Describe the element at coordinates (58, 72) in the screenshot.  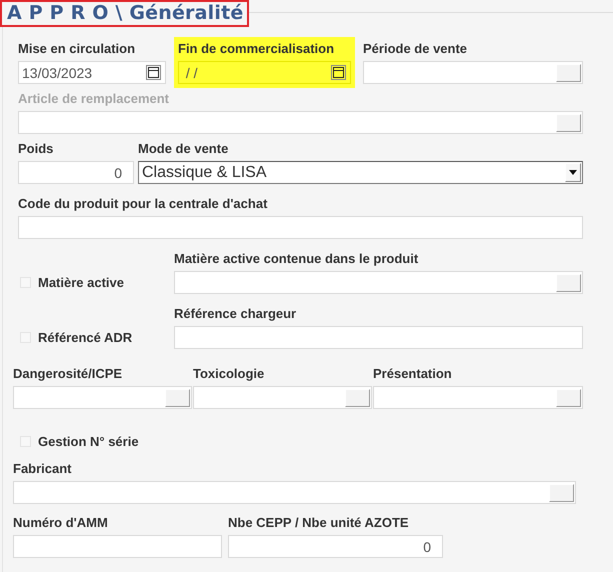
I see `field-value: 13/03/2023` at that location.